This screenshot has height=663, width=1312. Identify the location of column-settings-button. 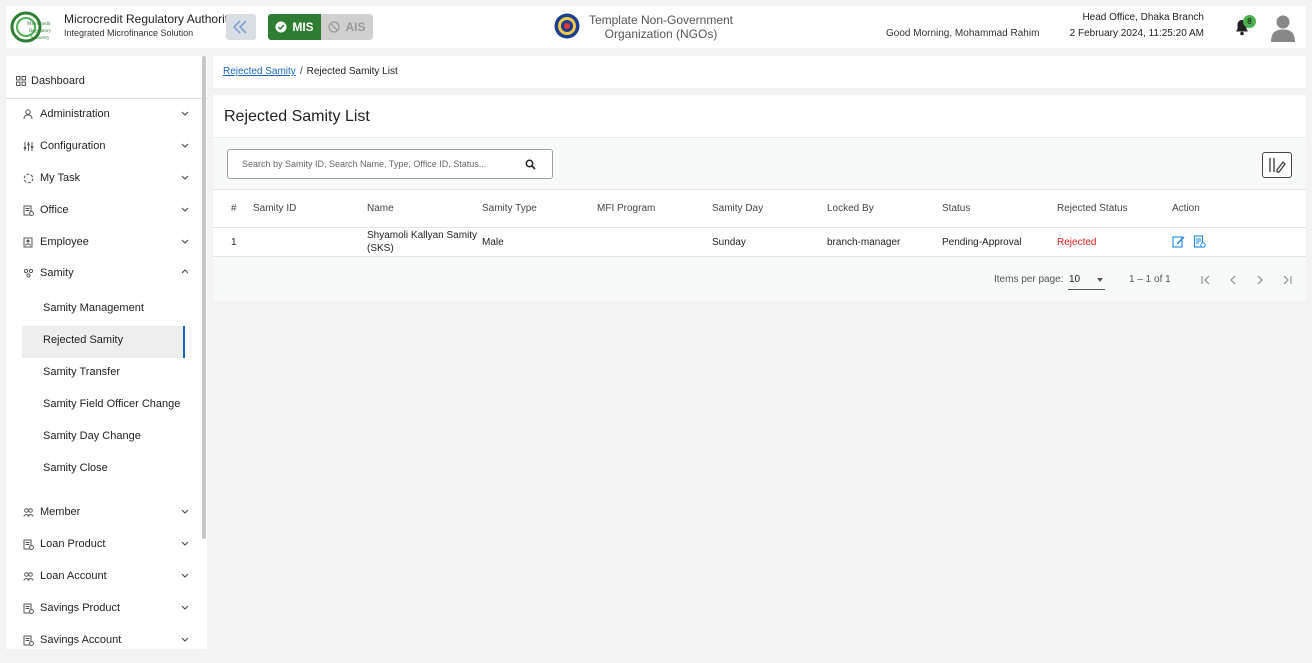
(1277, 165).